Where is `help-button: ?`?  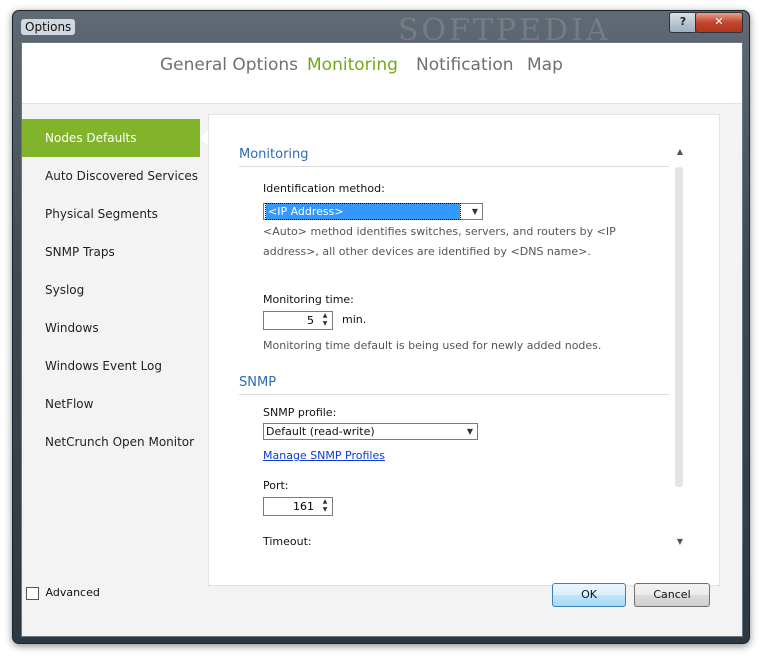
help-button: ? is located at coordinates (683, 22).